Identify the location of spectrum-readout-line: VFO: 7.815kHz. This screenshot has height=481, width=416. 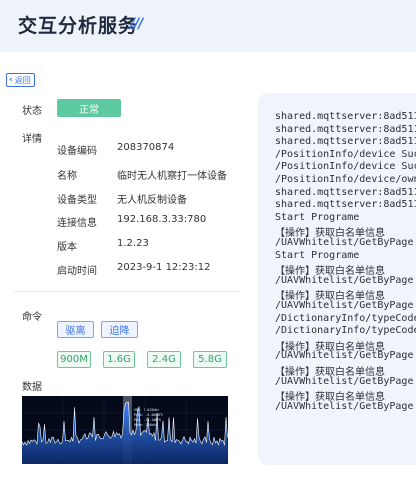
(146, 410).